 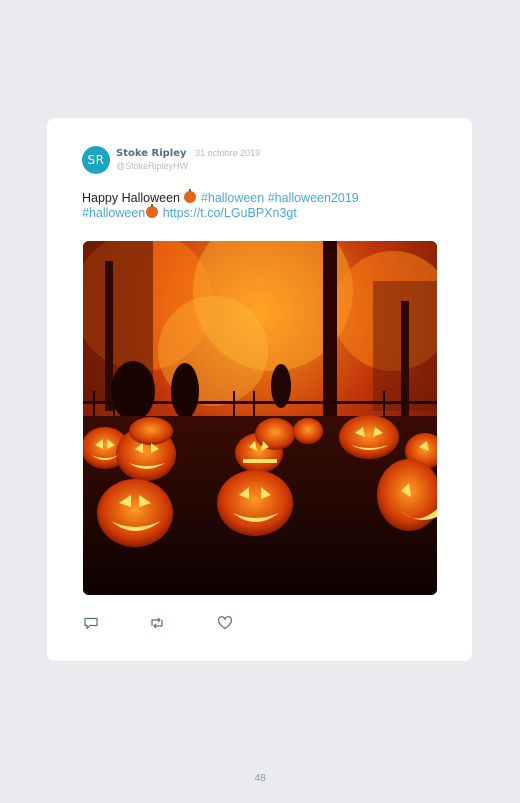 What do you see at coordinates (188, 153) in the screenshot?
I see `author-line: Stoke Ripley · 31 octobre 2019` at bounding box center [188, 153].